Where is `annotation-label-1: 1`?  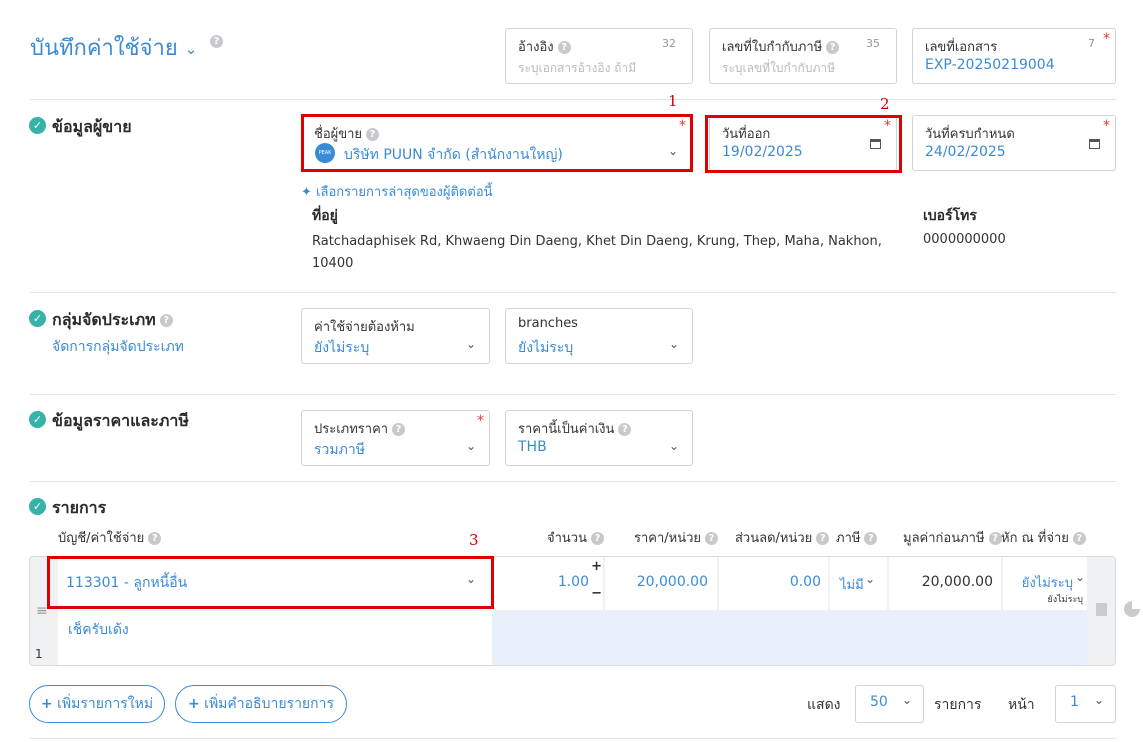
annotation-label-1: 1 is located at coordinates (673, 101).